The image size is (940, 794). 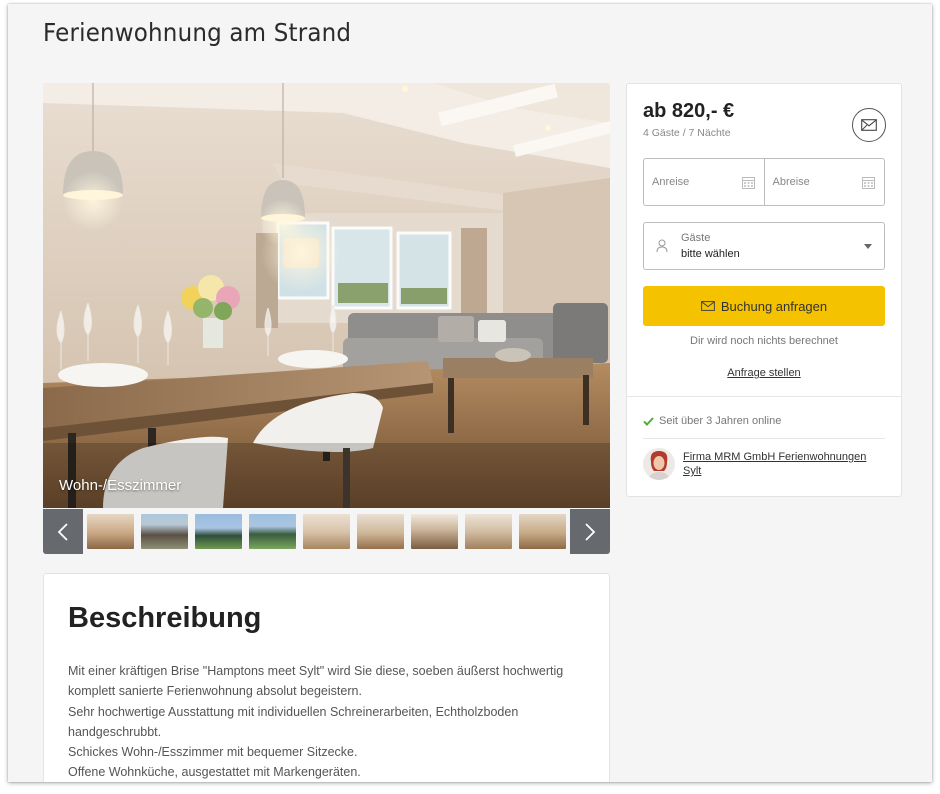 I want to click on arrival-placeholder: Anreise, so click(x=671, y=182).